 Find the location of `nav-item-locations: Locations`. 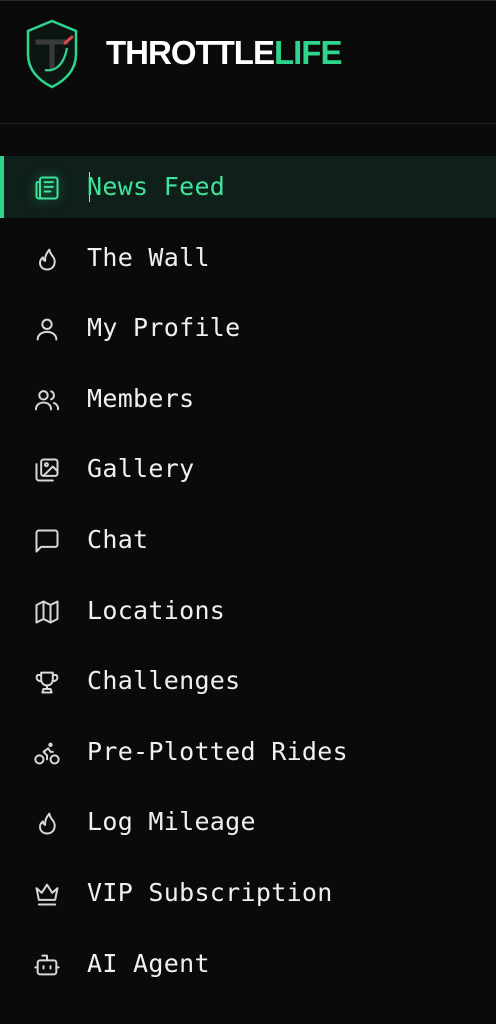

nav-item-locations: Locations is located at coordinates (248, 611).